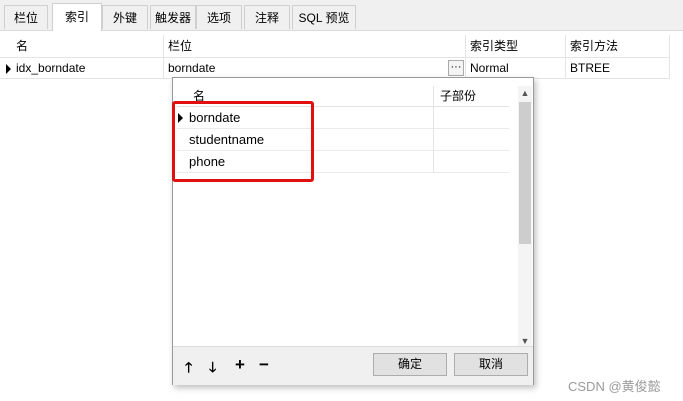 The image size is (683, 401). What do you see at coordinates (353, 365) in the screenshot?
I see `popup-toolbar: 🡑 🡓 + − 确定 取消` at bounding box center [353, 365].